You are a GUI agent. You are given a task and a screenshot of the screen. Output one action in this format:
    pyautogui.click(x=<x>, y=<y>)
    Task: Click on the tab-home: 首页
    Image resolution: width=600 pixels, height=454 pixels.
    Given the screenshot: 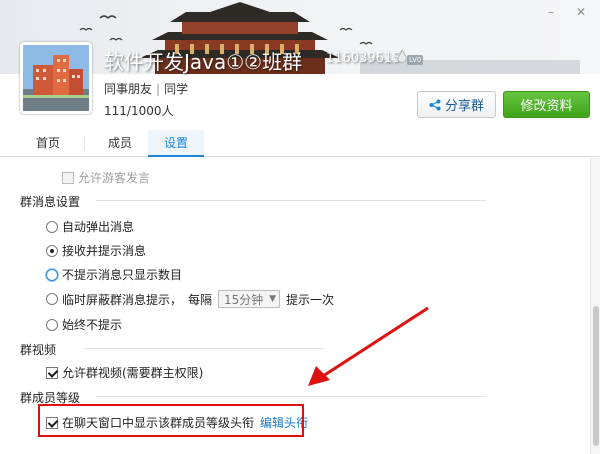 What is the action you would take?
    pyautogui.click(x=48, y=143)
    